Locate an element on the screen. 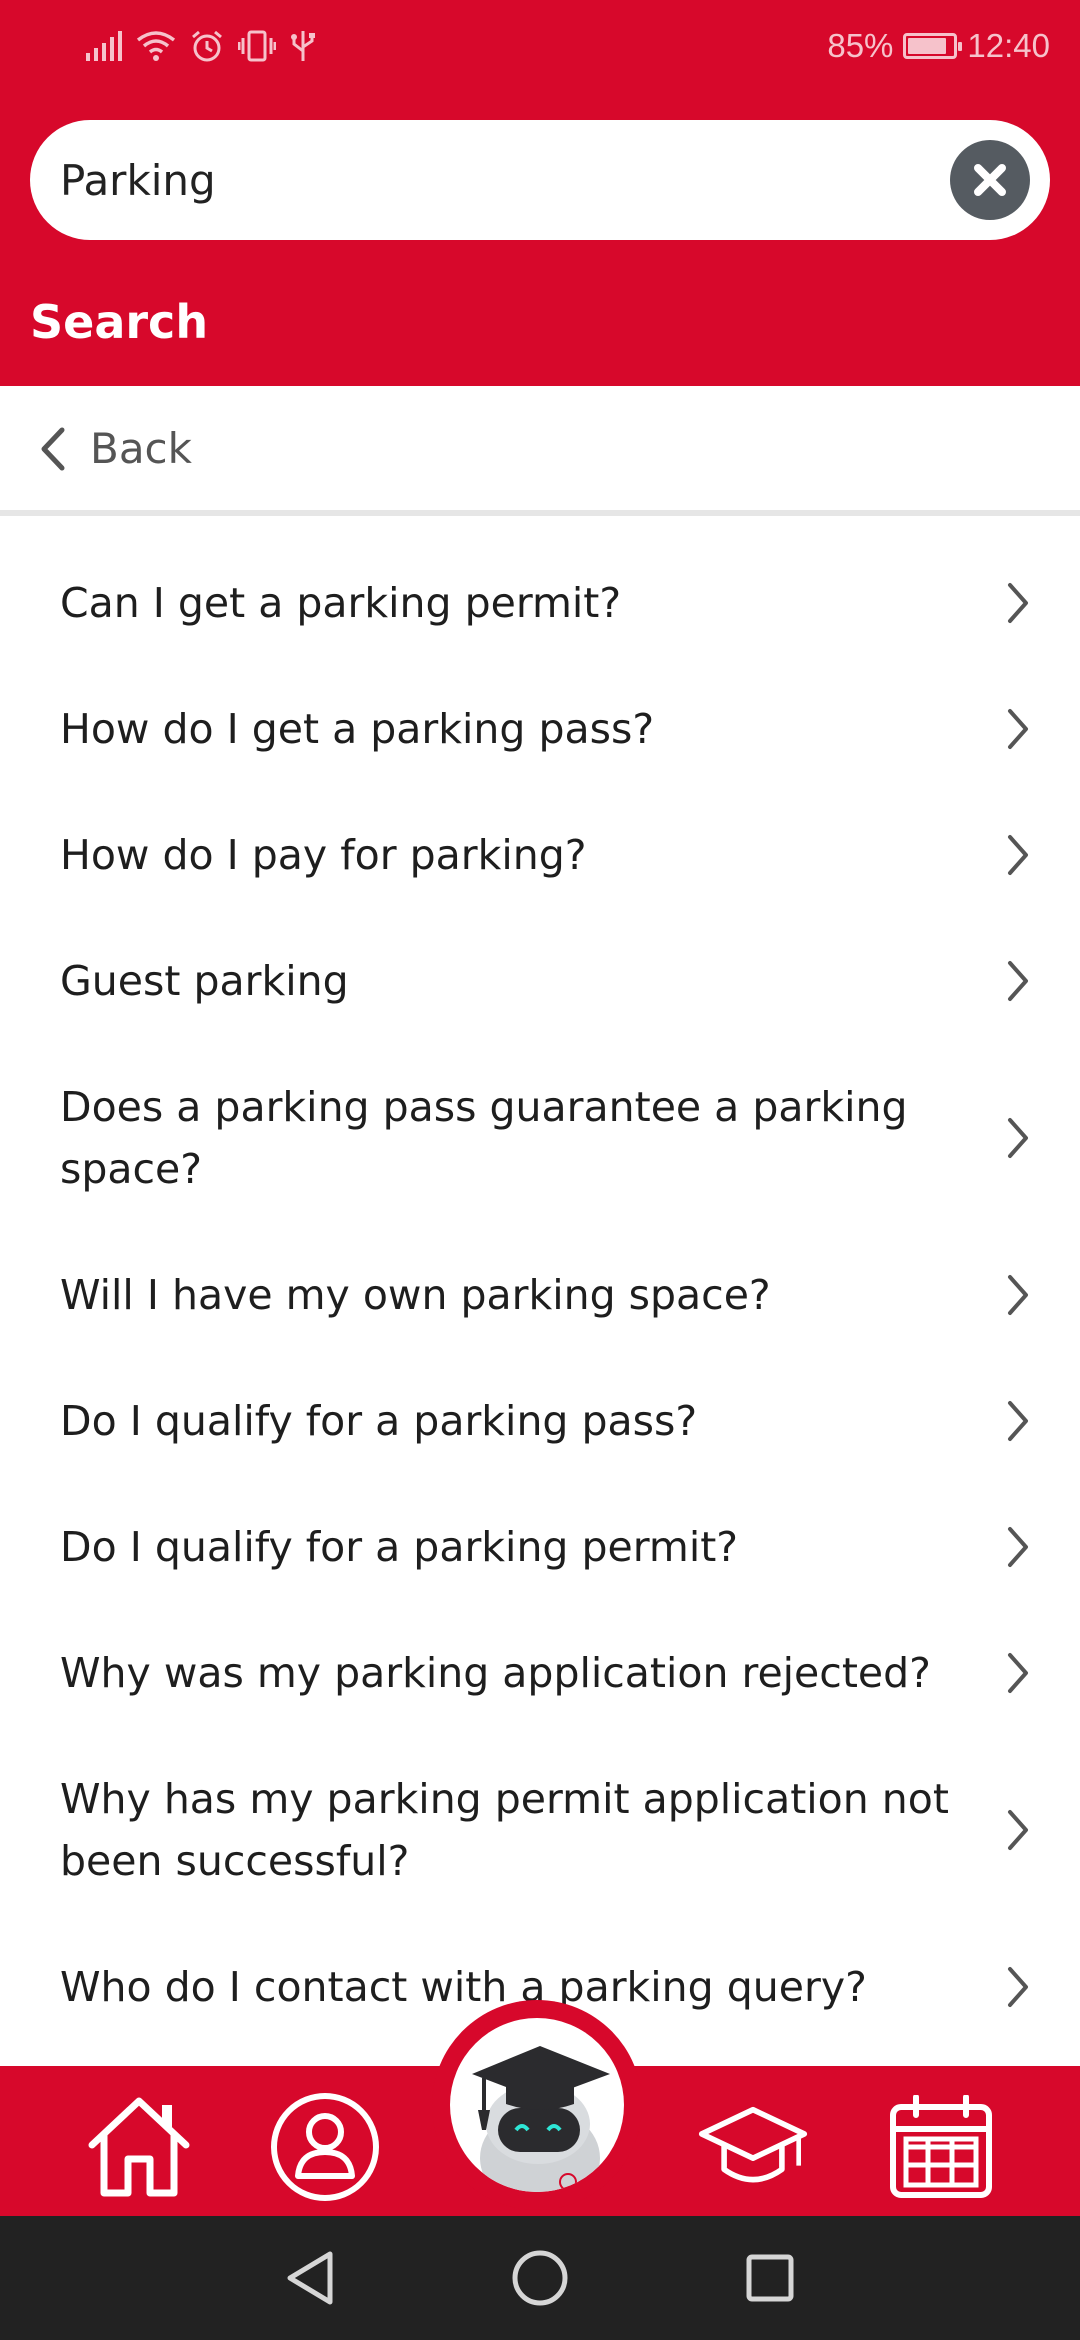  vibrate-icon is located at coordinates (257, 46).